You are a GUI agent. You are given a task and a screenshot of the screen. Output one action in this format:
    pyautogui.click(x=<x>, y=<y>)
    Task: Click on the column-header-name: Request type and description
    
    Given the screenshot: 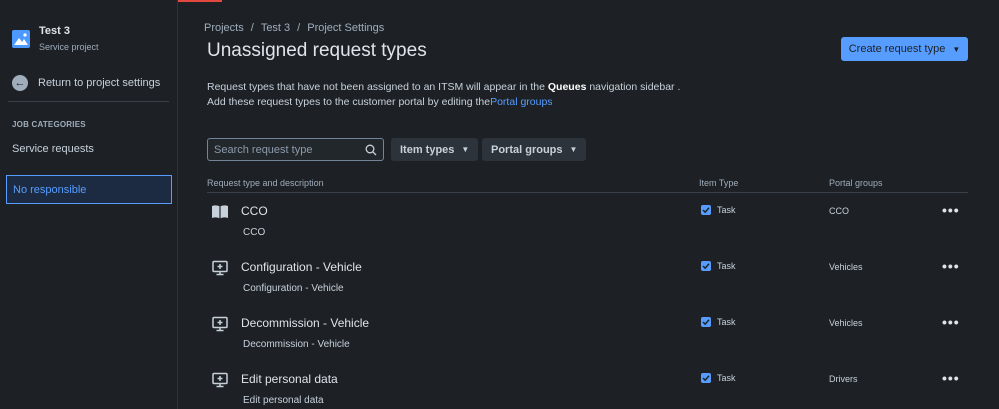 What is the action you would take?
    pyautogui.click(x=265, y=183)
    